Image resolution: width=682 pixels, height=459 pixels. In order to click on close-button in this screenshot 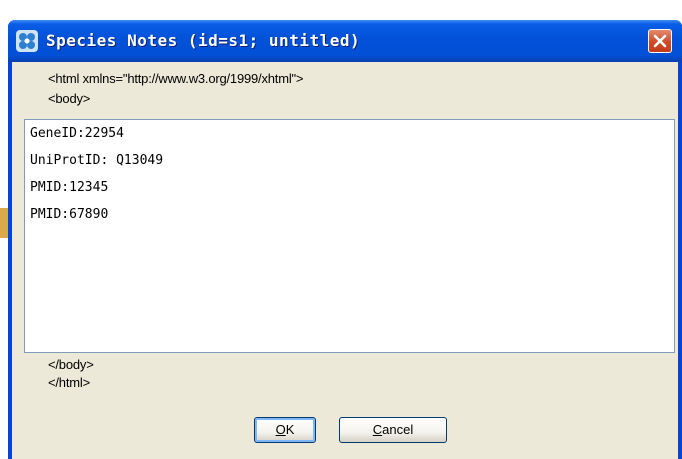, I will do `click(660, 41)`.